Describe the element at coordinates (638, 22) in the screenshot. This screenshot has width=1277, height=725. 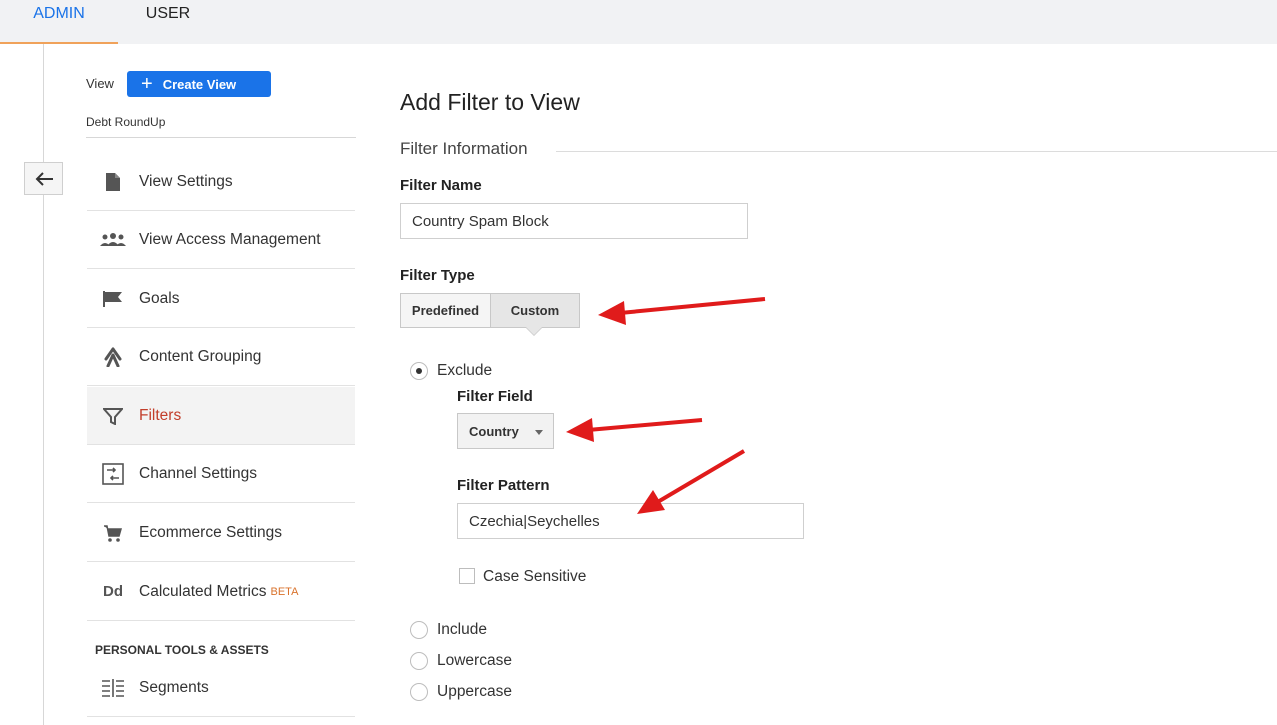
I see `top-tab-bar: ADMIN USER` at that location.